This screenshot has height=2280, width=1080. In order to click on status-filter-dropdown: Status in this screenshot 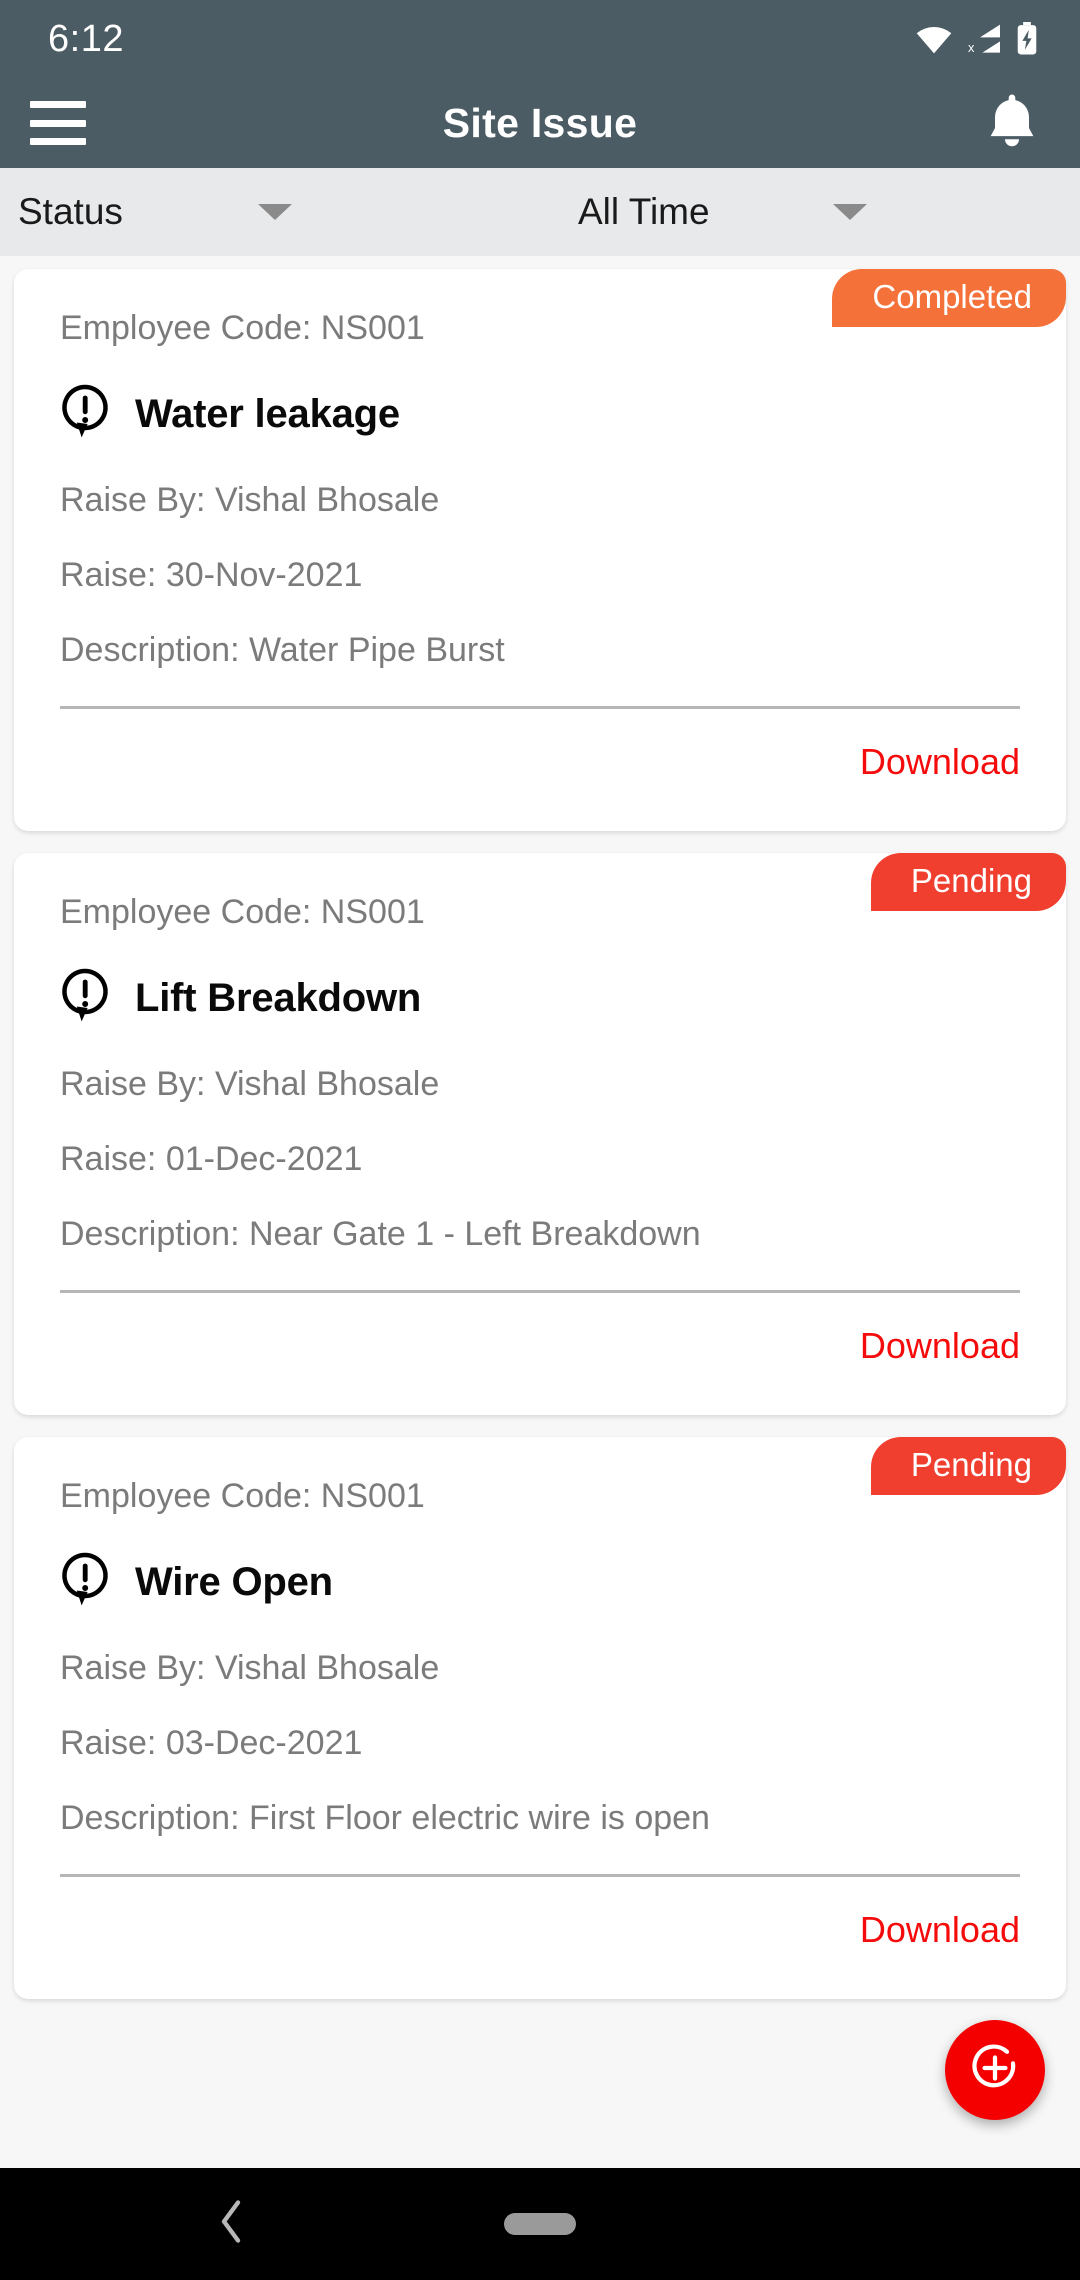, I will do `click(260, 212)`.